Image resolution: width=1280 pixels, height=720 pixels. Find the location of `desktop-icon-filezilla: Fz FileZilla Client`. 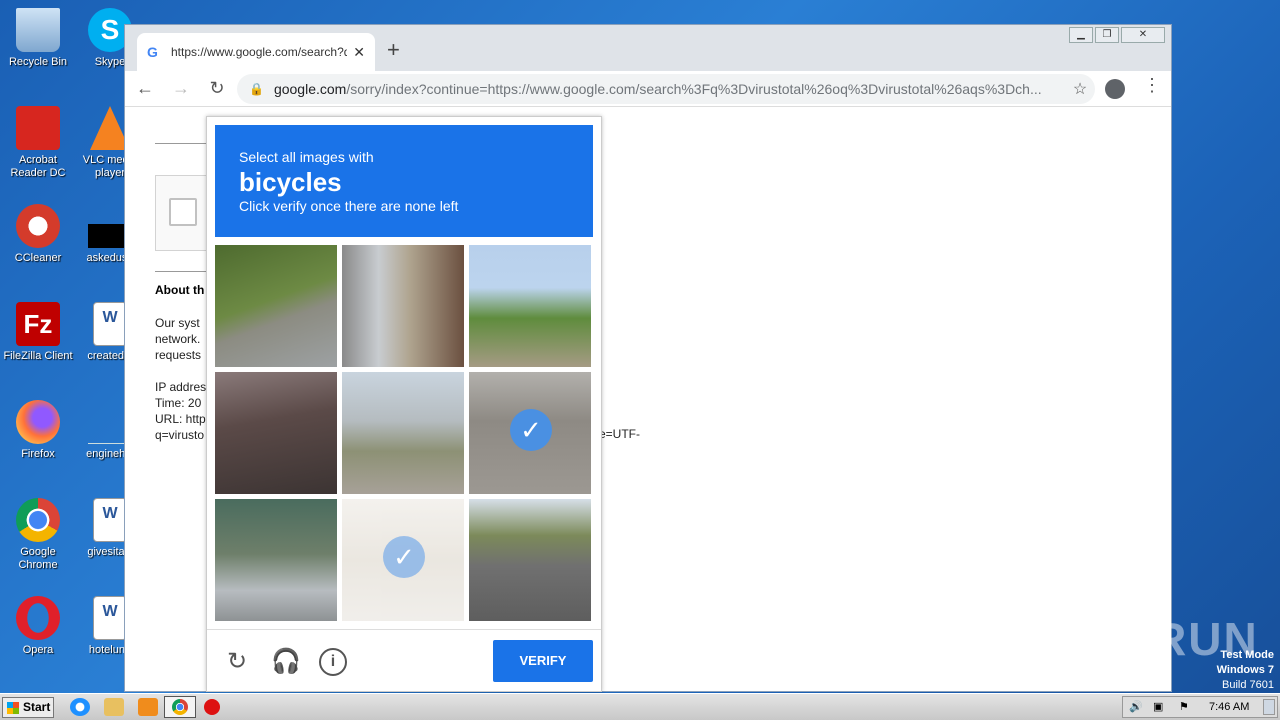

desktop-icon-filezilla: Fz FileZilla Client is located at coordinates (38, 332).